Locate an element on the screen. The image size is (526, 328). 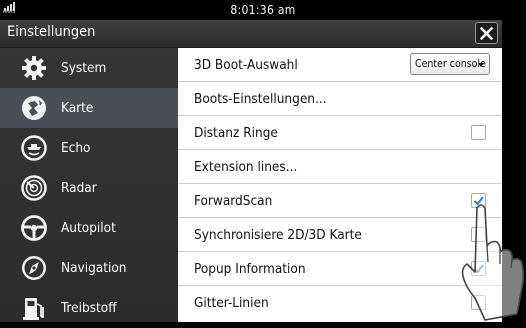
boat-select-dropdown: Center console is located at coordinates (450, 64).